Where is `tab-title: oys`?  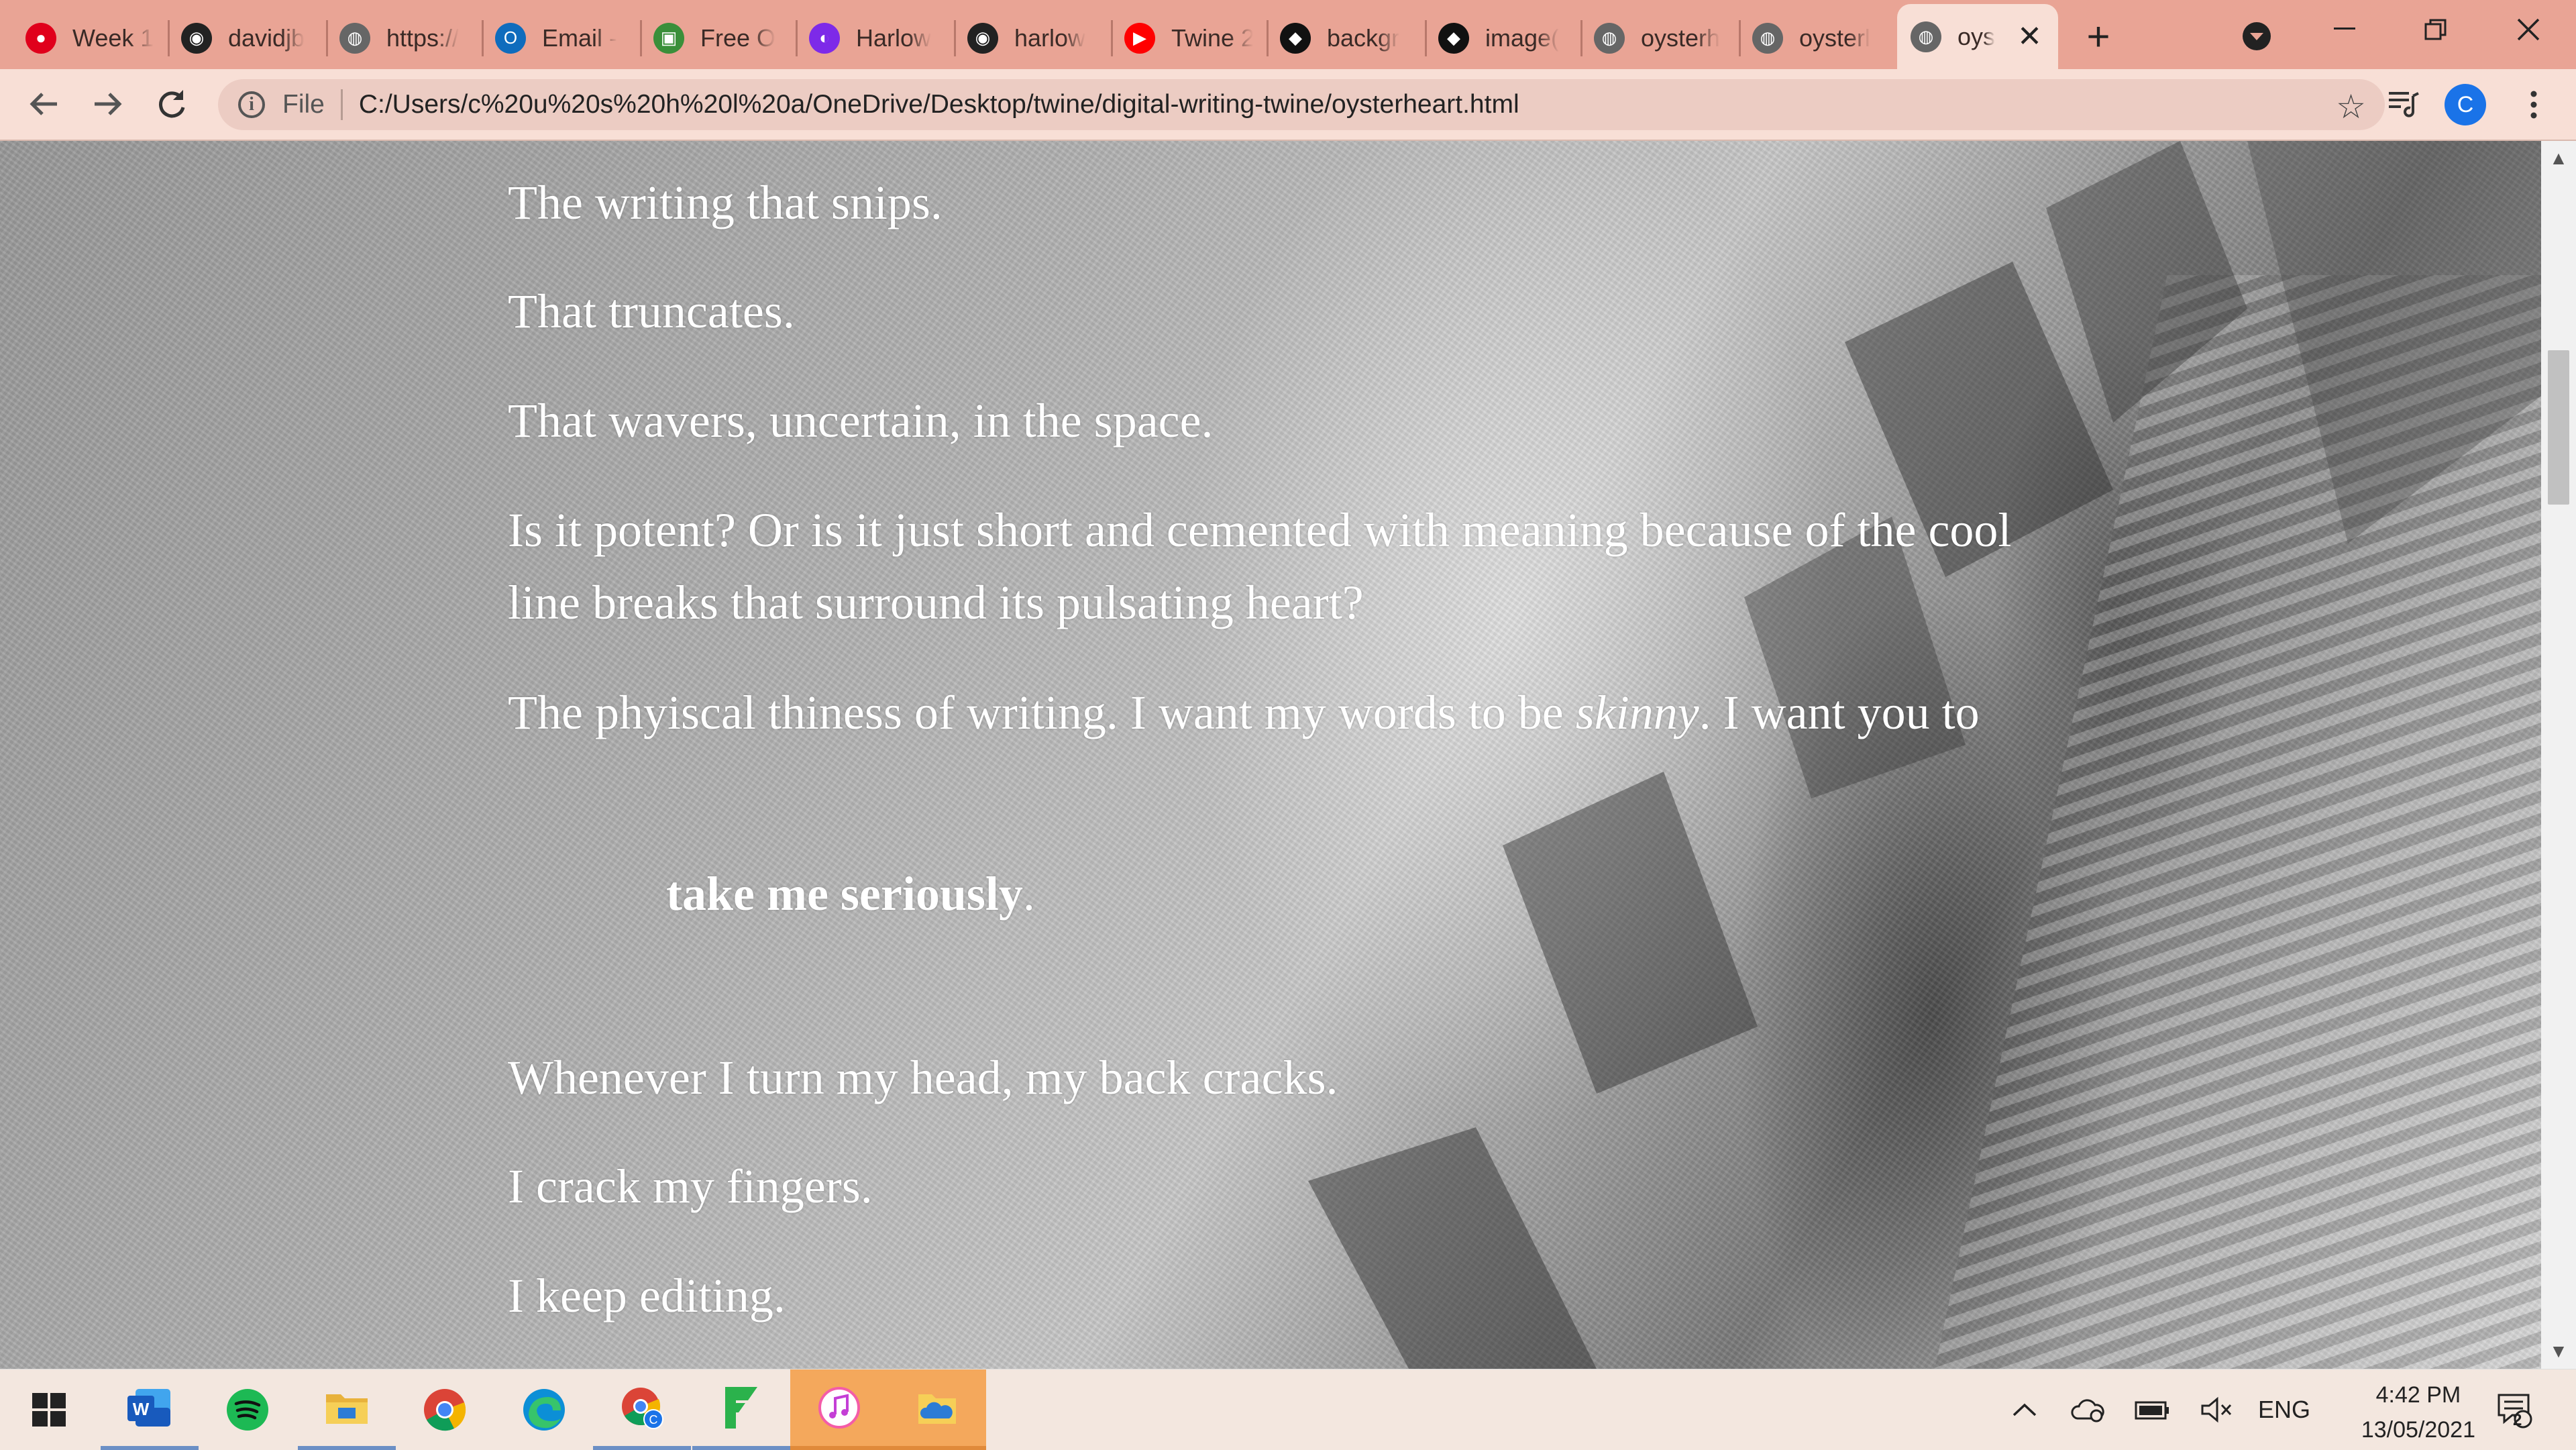
tab-title: oys is located at coordinates (1976, 36).